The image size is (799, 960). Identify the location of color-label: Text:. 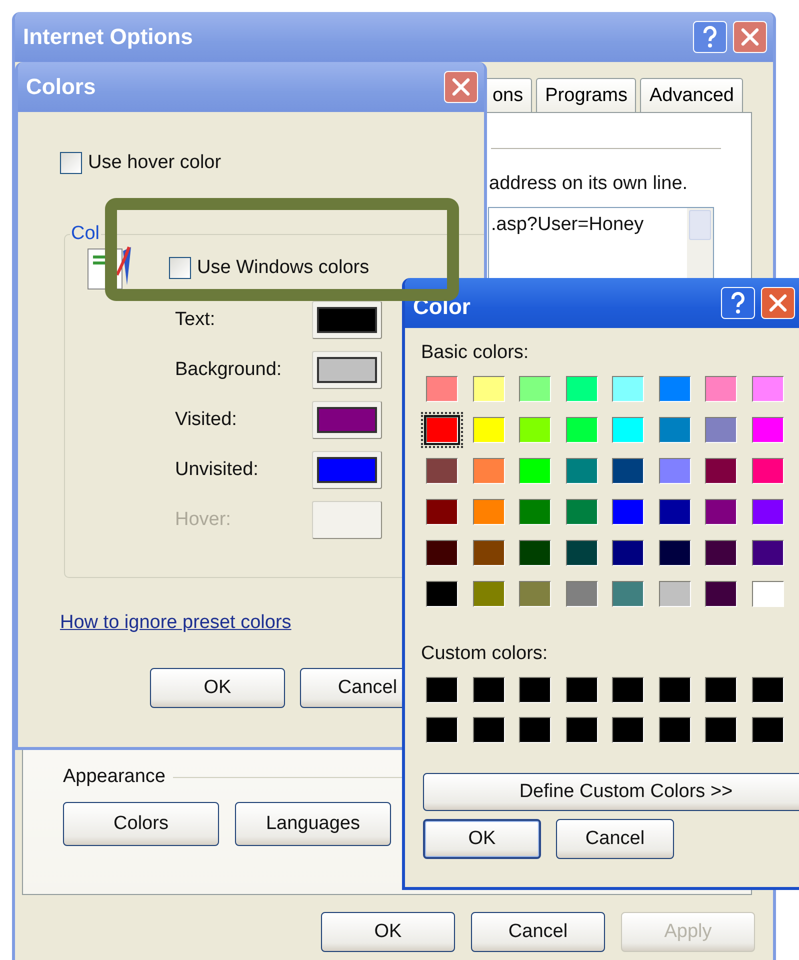
(195, 320).